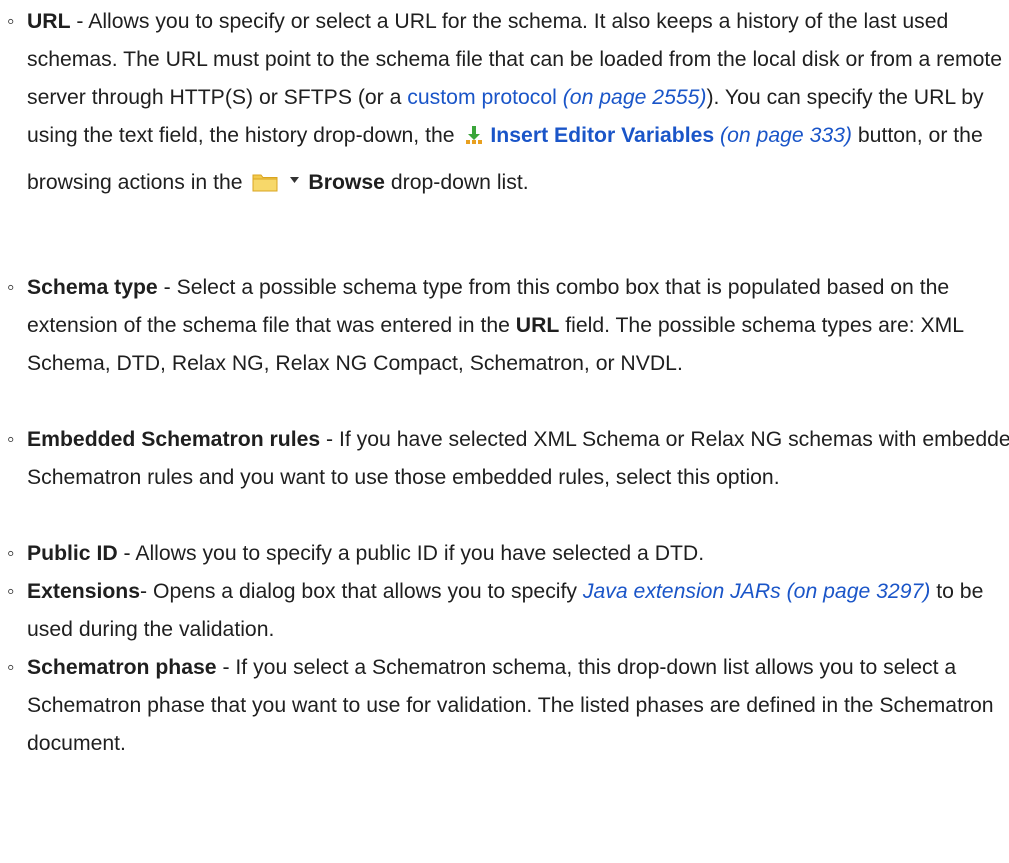  What do you see at coordinates (346, 182) in the screenshot?
I see `browse-label: Browse` at bounding box center [346, 182].